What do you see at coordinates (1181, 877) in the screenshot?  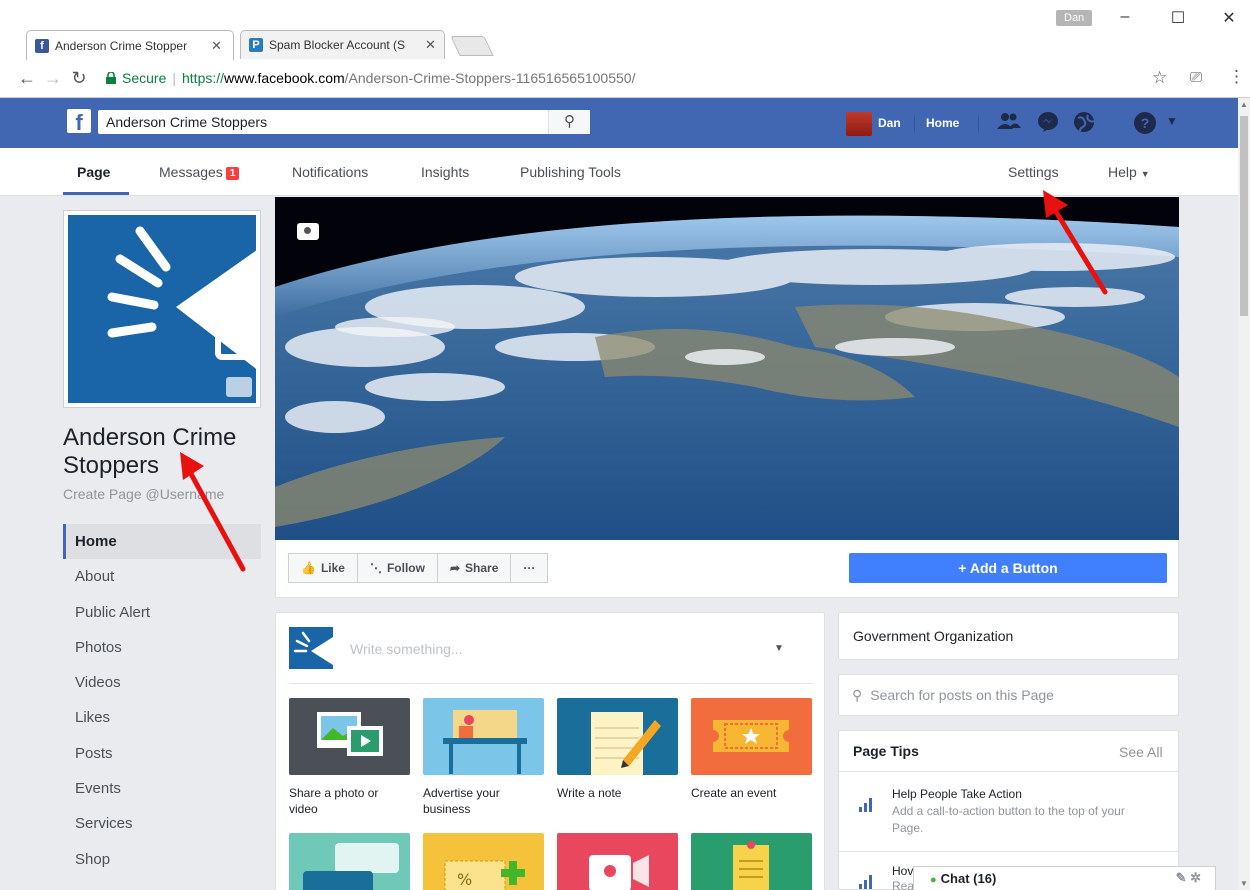 I see `compose-icon: ✎` at bounding box center [1181, 877].